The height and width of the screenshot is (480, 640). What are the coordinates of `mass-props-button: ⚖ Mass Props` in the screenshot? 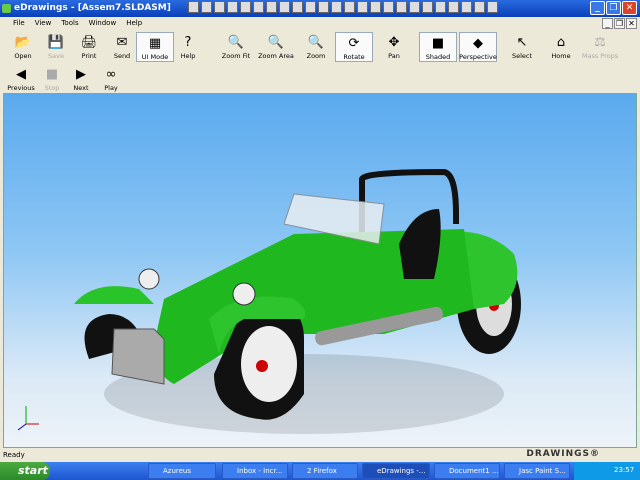 It's located at (600, 47).